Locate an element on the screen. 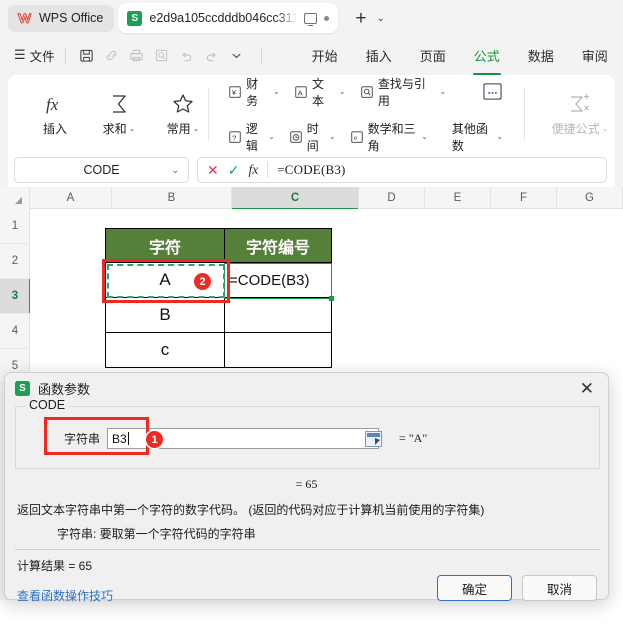 The width and height of the screenshot is (623, 644). row-header-3: 3 is located at coordinates (15, 296).